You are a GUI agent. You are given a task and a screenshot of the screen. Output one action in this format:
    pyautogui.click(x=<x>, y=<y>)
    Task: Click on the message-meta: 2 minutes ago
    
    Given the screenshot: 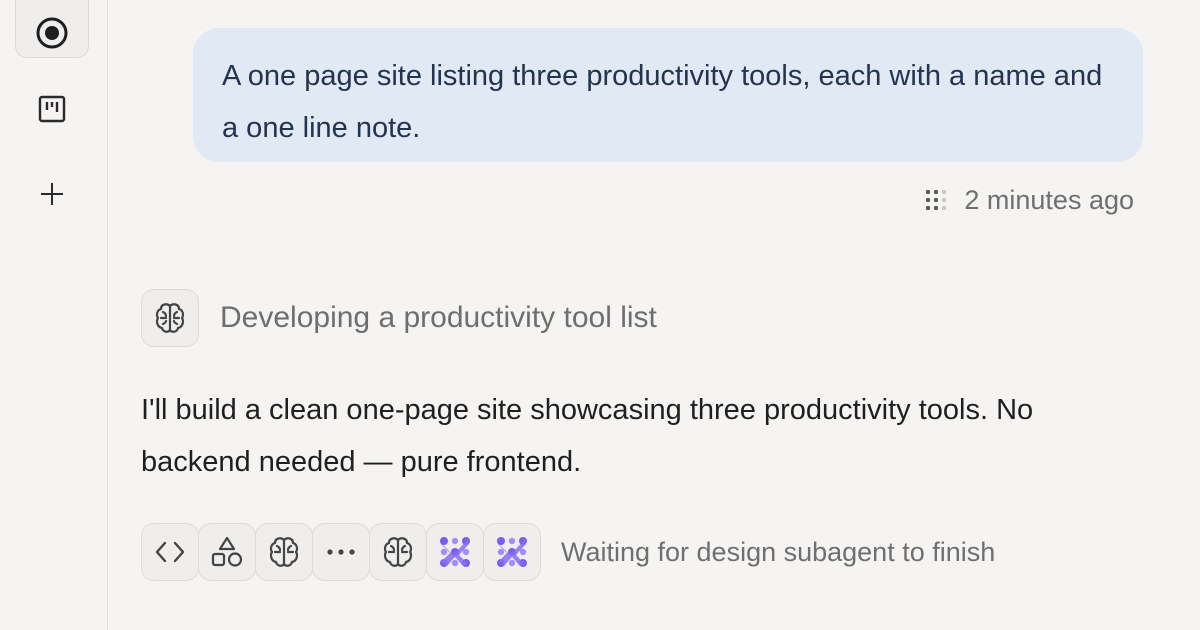 What is the action you would take?
    pyautogui.click(x=1030, y=200)
    